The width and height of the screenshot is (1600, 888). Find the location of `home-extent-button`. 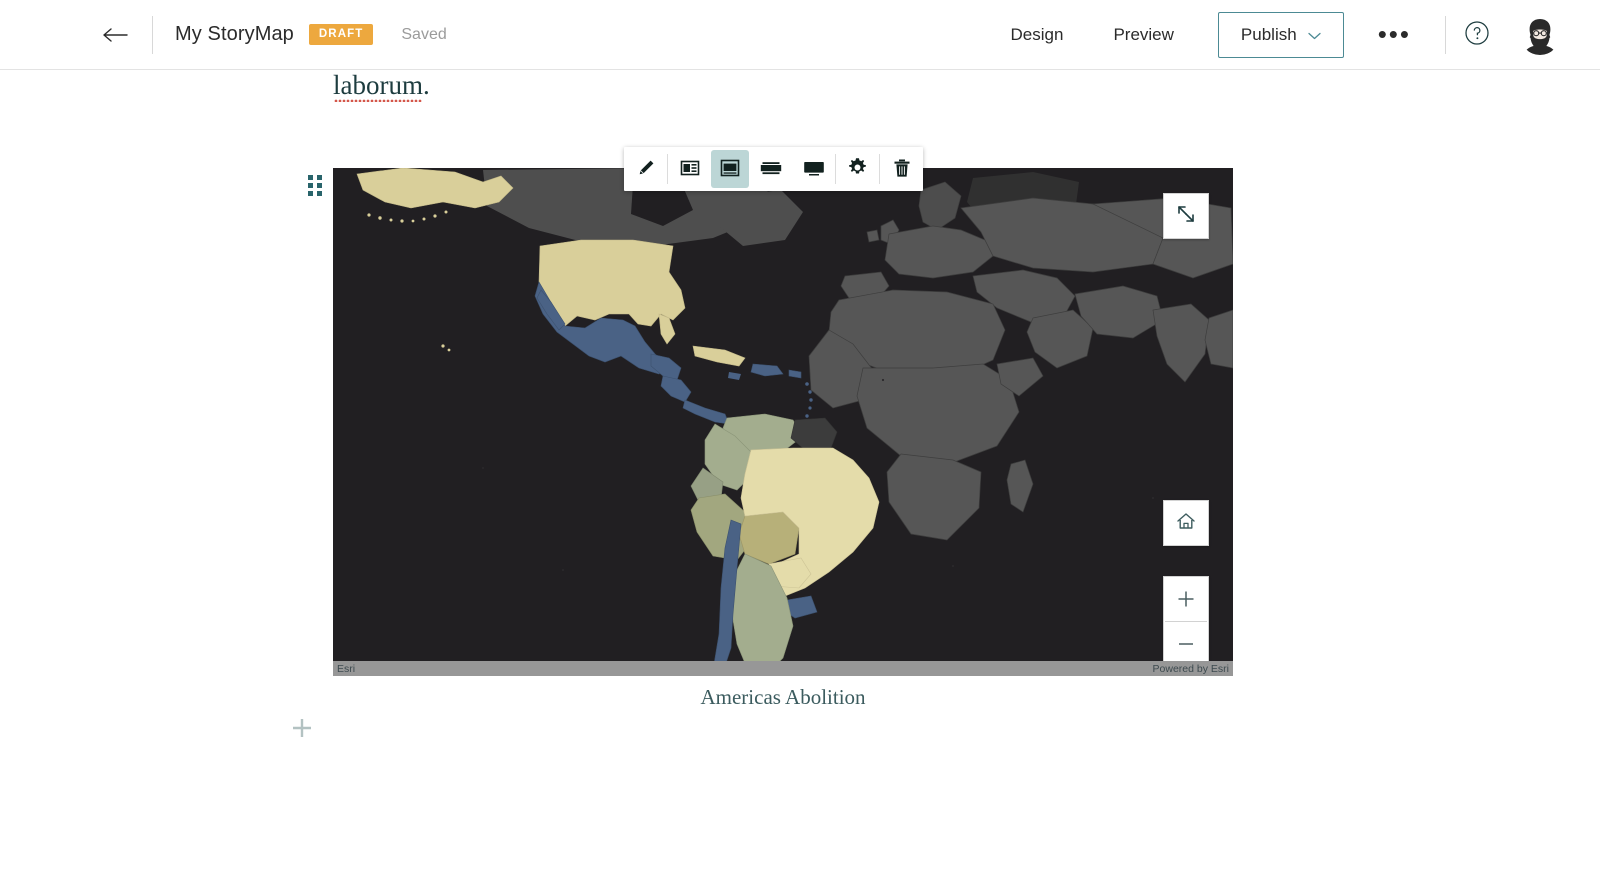

home-extent-button is located at coordinates (1186, 523).